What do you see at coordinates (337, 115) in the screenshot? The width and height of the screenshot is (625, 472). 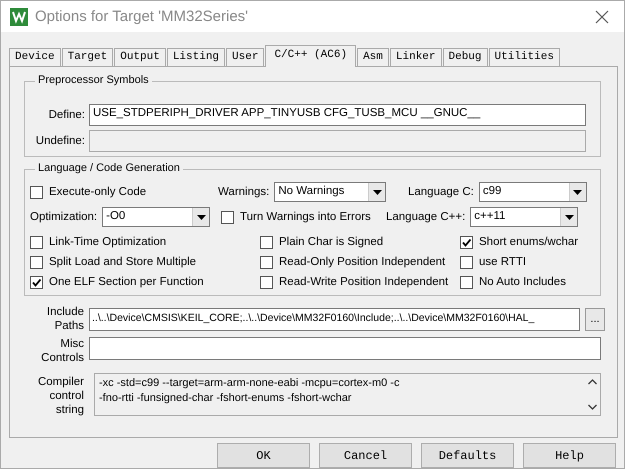 I see `text-field: USE_STDPERIPH_DRIVER APP_TINYUSB CFG_TUSB_MCU __GNUC__` at bounding box center [337, 115].